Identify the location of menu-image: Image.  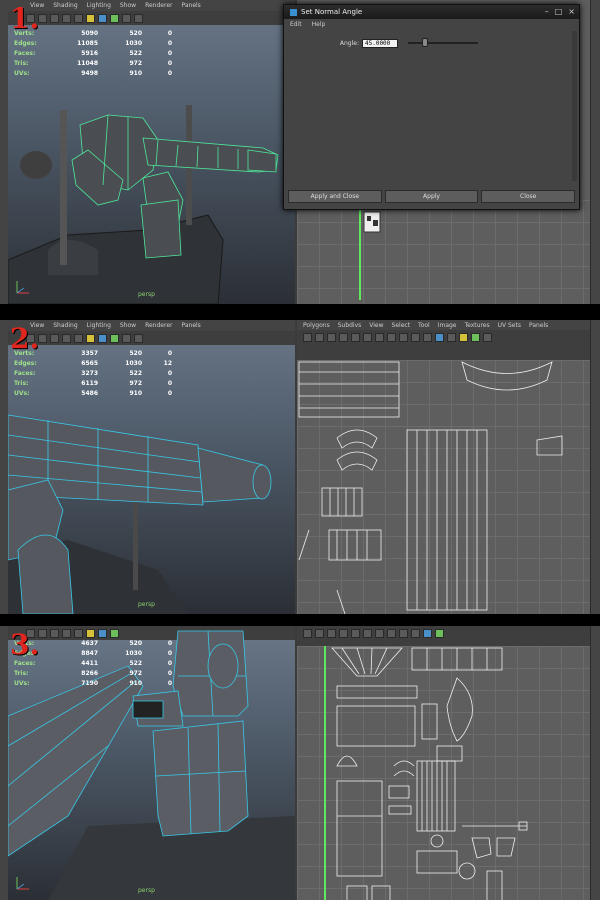
(447, 325).